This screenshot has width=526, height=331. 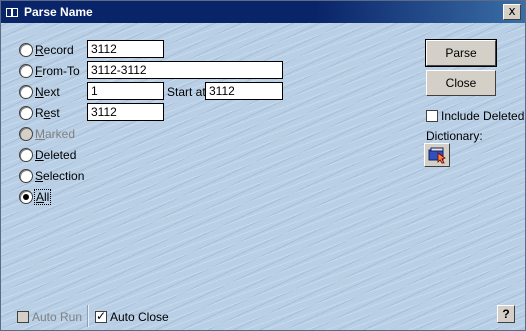 What do you see at coordinates (47, 92) in the screenshot?
I see `radio-label-next: Next` at bounding box center [47, 92].